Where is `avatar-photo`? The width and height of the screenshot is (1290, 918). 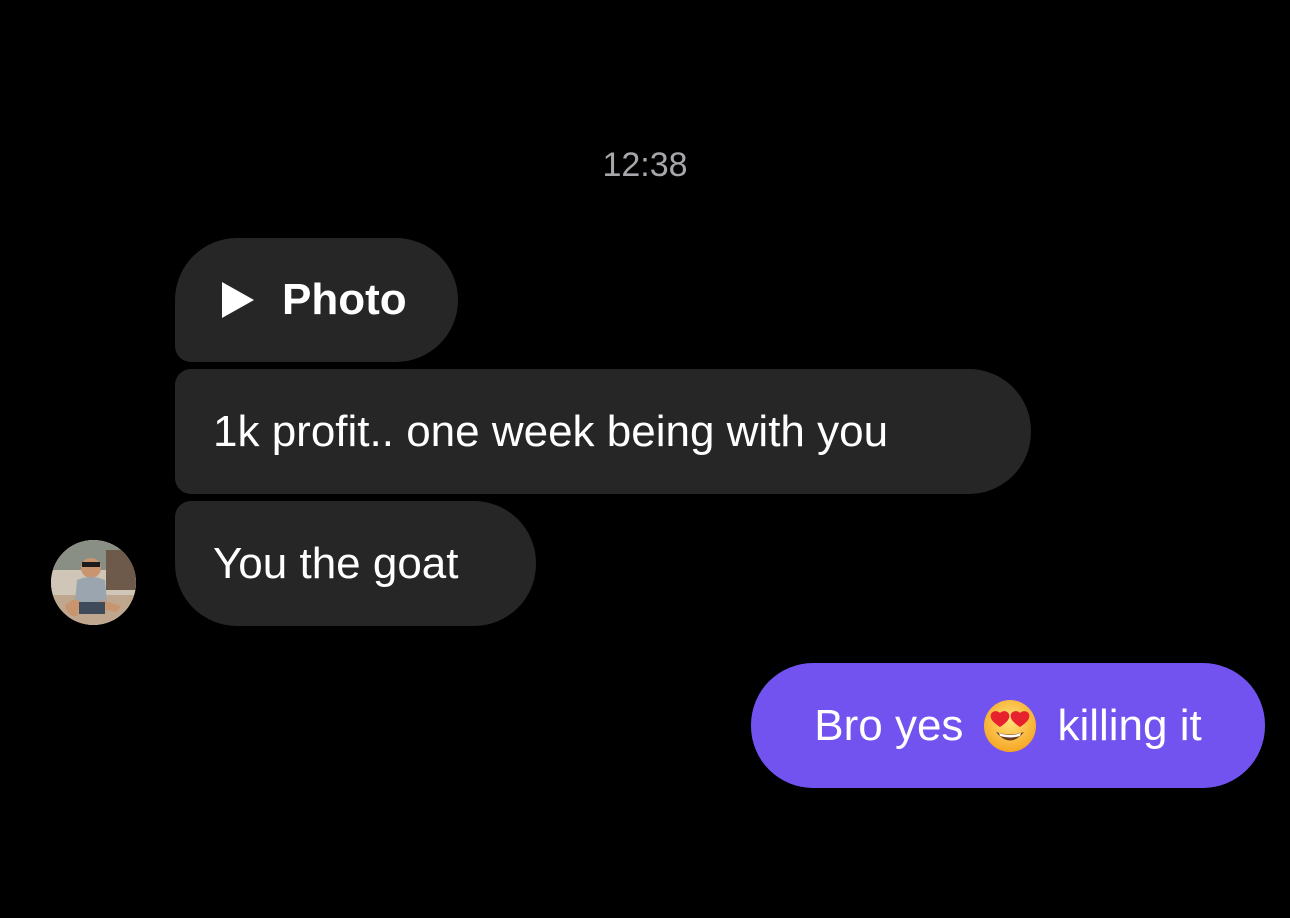
avatar-photo is located at coordinates (93, 582).